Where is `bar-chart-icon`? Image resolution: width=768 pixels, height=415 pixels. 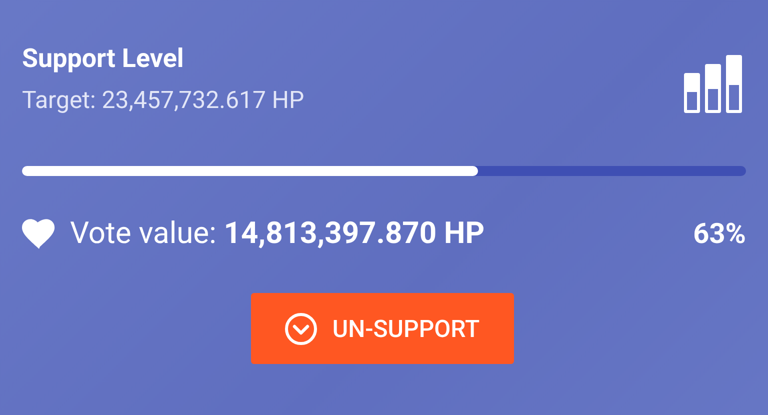 bar-chart-icon is located at coordinates (713, 84).